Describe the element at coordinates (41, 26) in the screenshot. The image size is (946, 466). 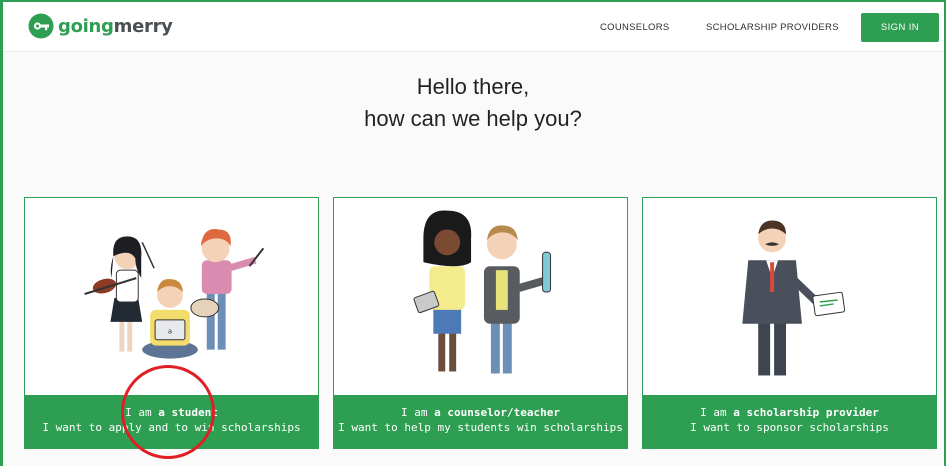
I see `goingmerry-logo-icon` at that location.